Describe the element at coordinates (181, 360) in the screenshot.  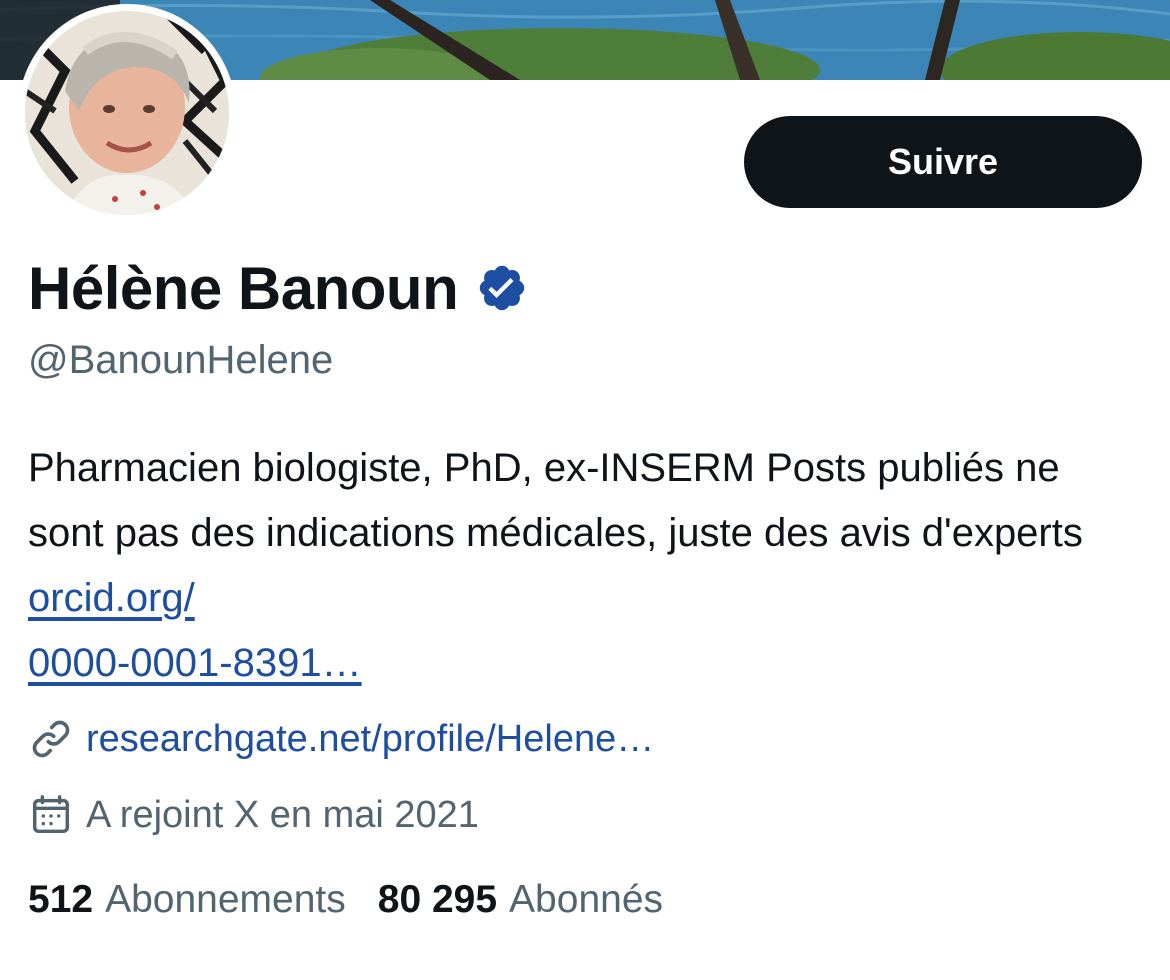
I see `username-handle: @BanounHelene` at that location.